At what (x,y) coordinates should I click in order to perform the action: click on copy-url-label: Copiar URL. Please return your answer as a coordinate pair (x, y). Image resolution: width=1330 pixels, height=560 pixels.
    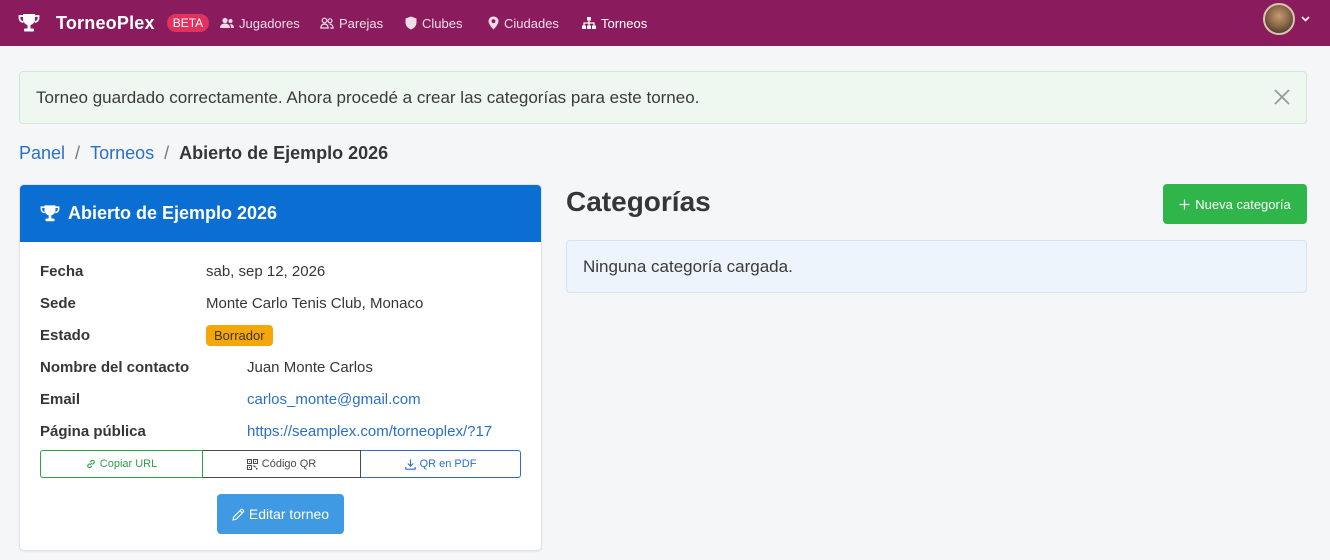
    Looking at the image, I should click on (128, 464).